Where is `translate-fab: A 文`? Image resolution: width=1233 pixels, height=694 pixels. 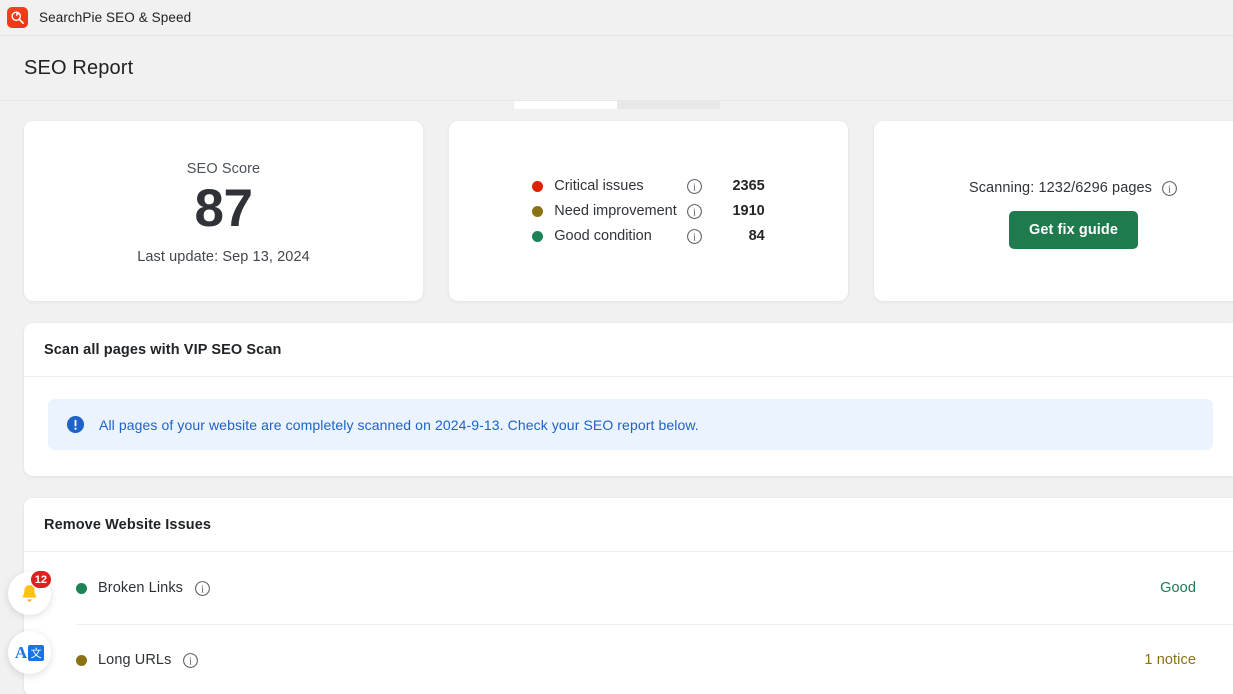
translate-fab: A 文 is located at coordinates (29, 652).